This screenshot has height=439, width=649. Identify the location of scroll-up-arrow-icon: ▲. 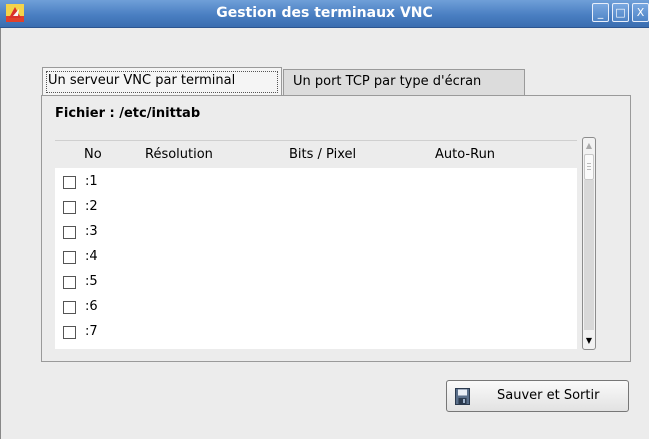
(589, 146).